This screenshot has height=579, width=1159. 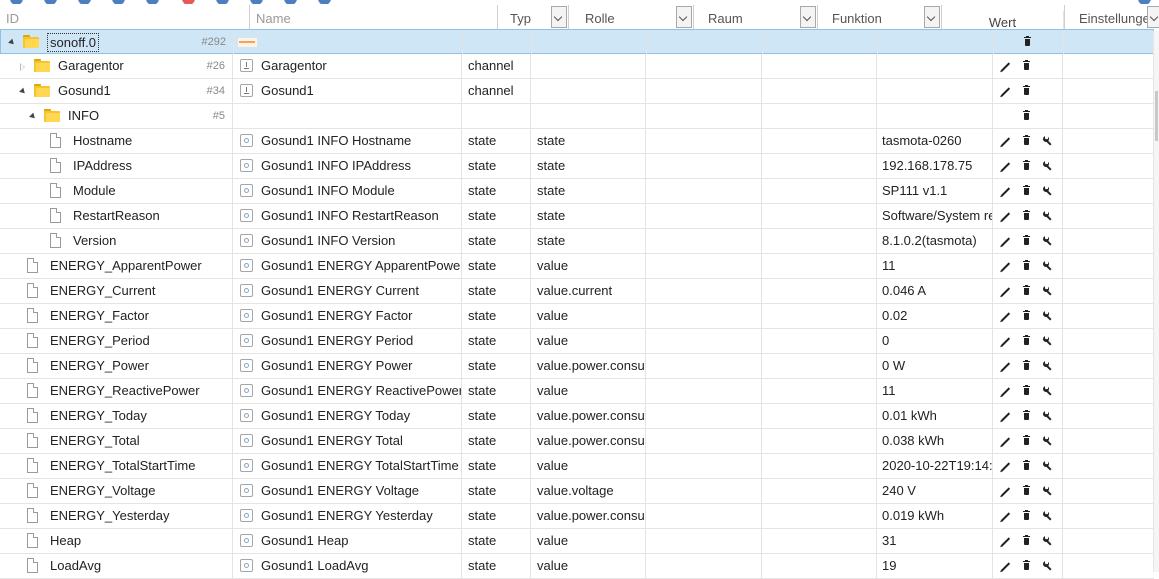 I want to click on id-cell: sonoff.0 #292, so click(x=117, y=42).